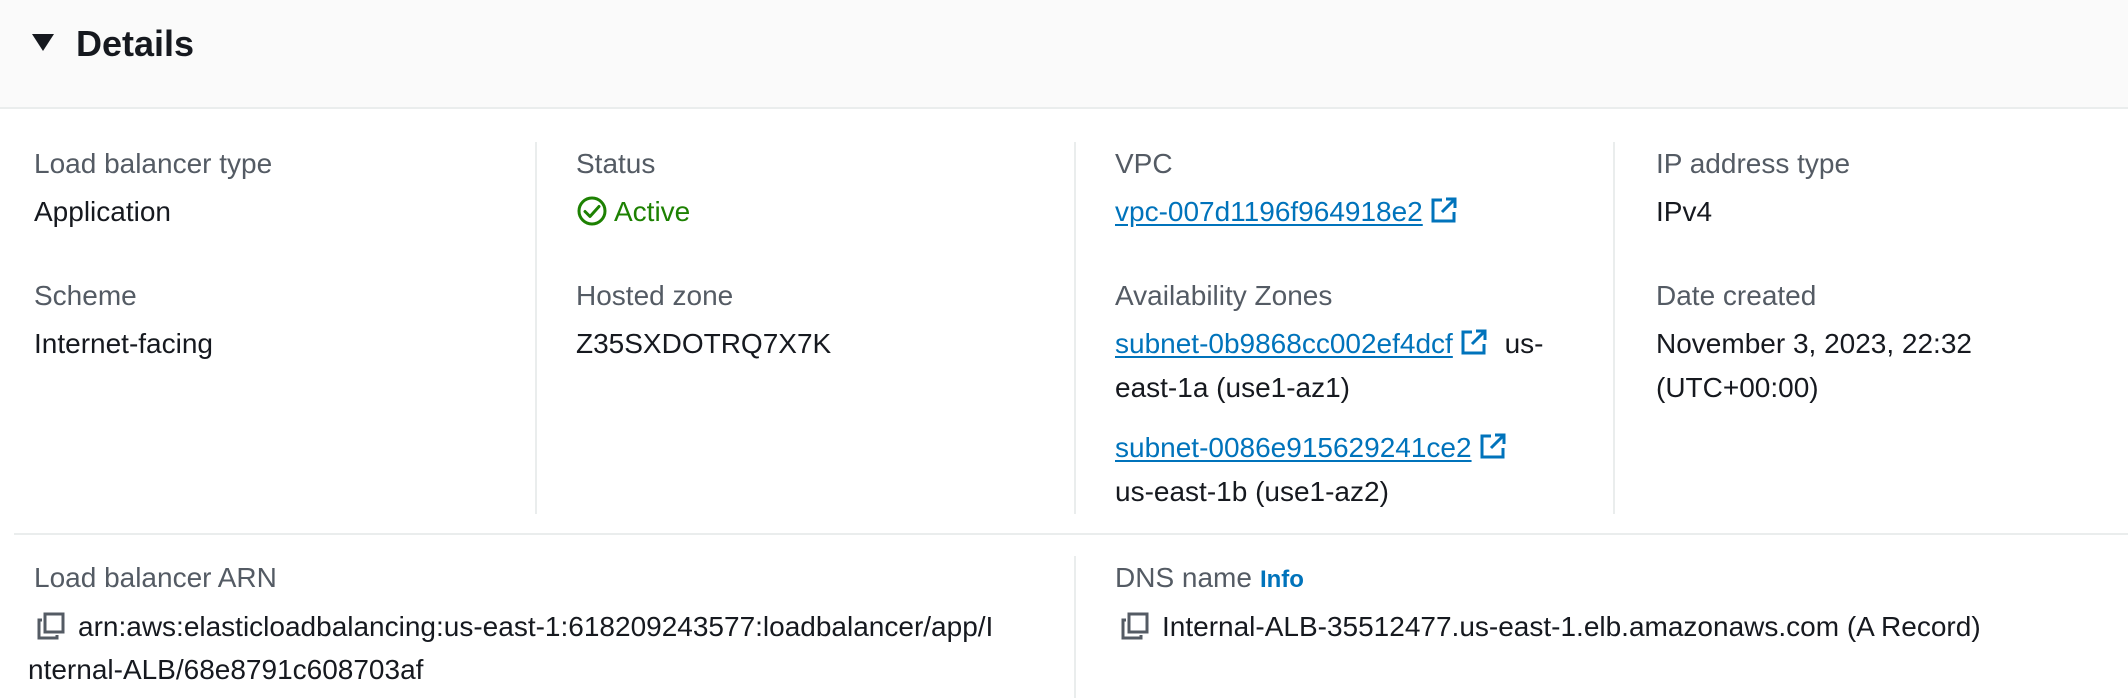  What do you see at coordinates (1737, 387) in the screenshot?
I see `date-created-timezone: (UTC+00:00)` at bounding box center [1737, 387].